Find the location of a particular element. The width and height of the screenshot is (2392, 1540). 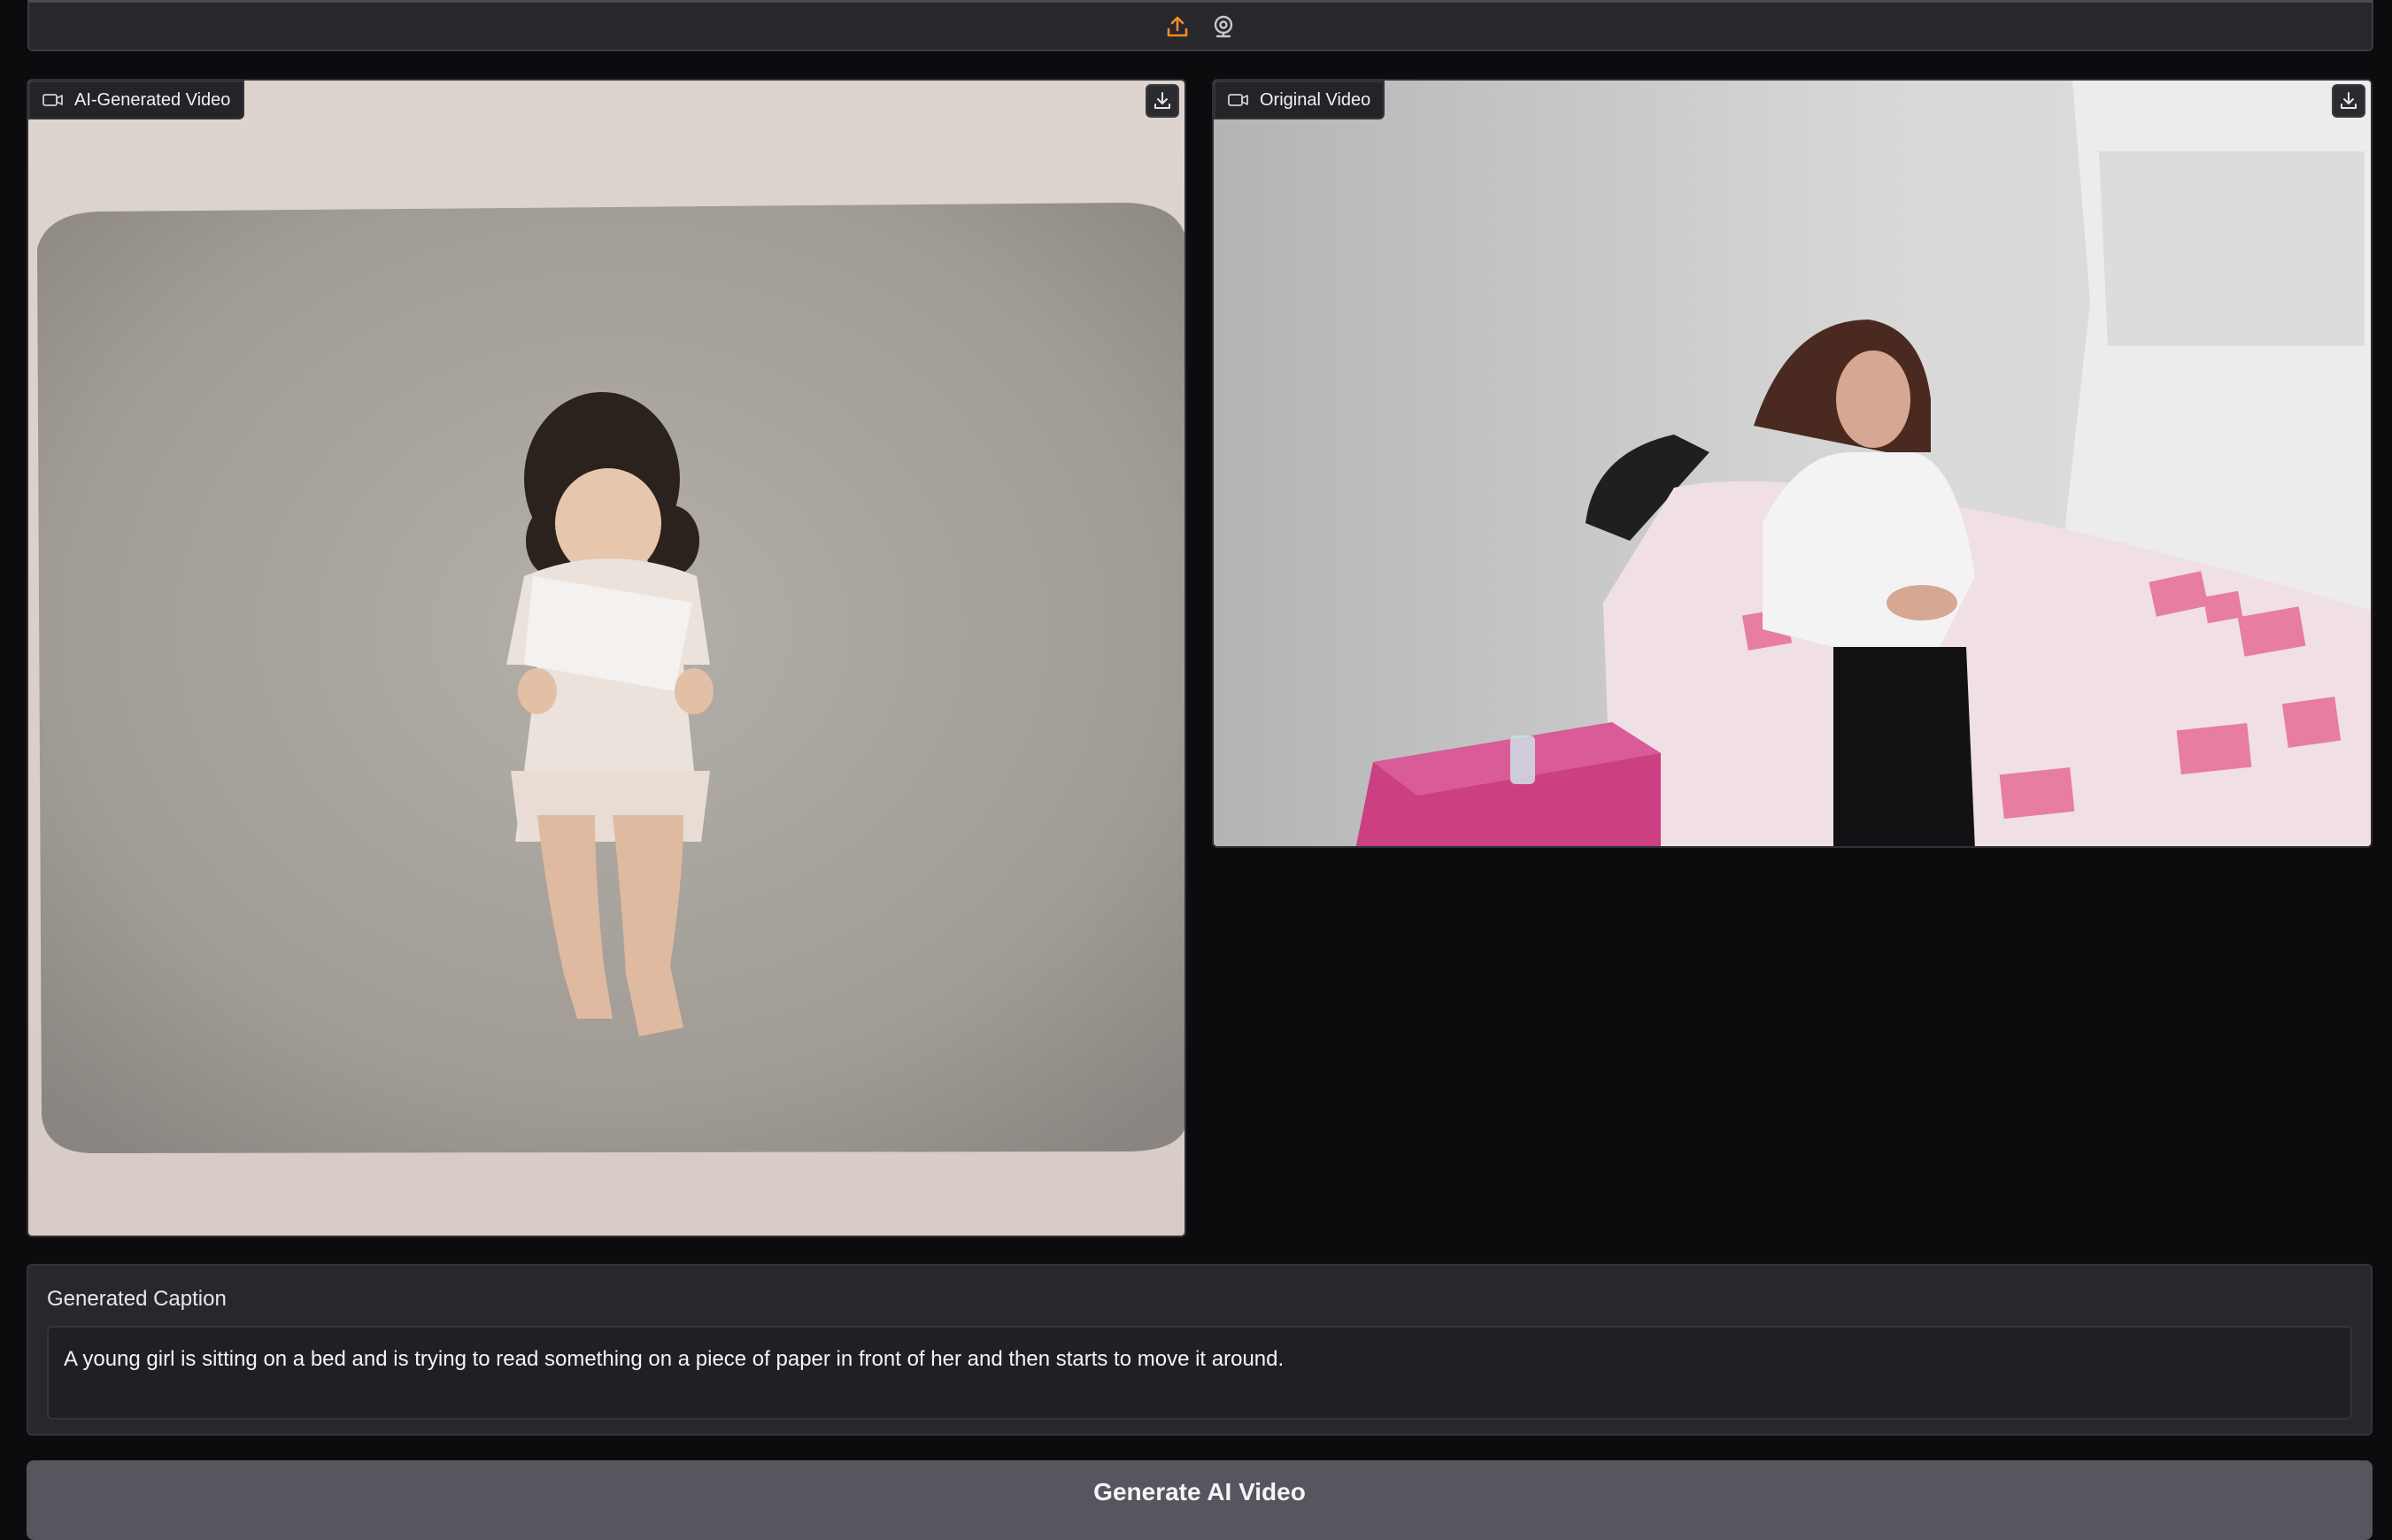

original-video-label-chip: Original Video is located at coordinates (1299, 100).